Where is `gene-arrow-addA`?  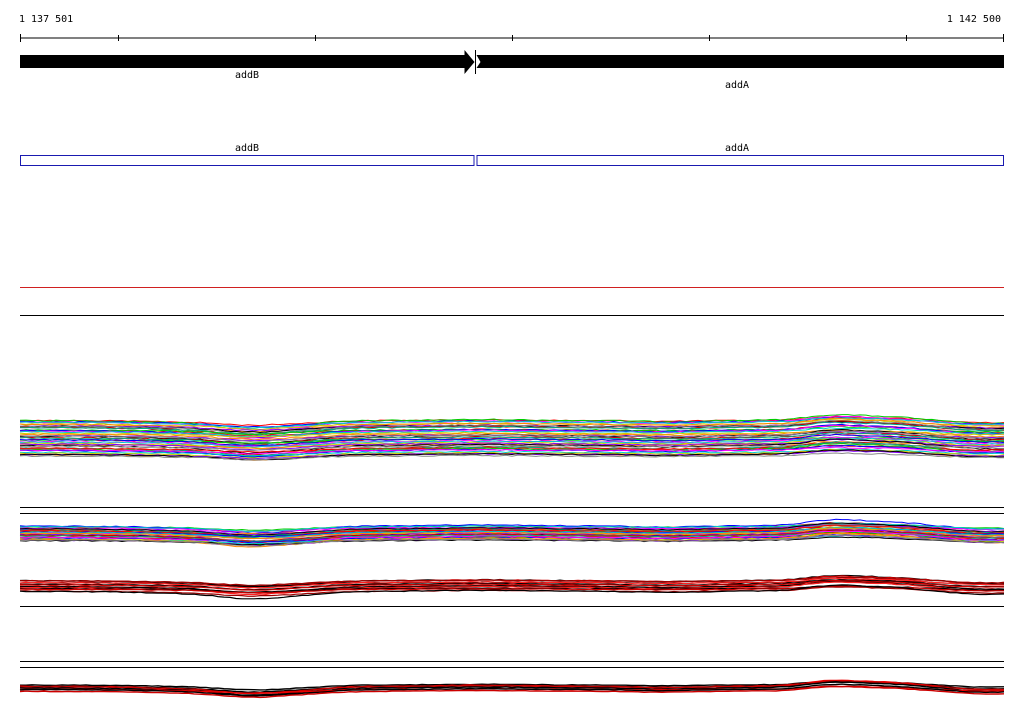
gene-arrow-addA is located at coordinates (740, 61).